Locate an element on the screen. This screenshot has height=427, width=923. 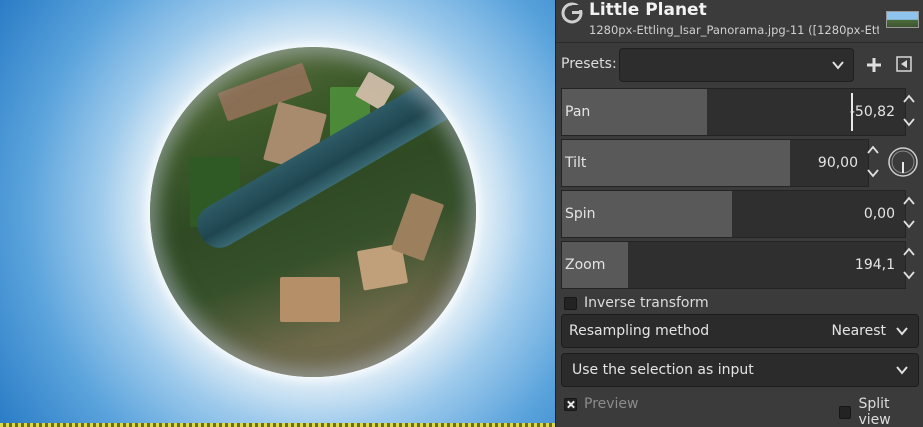
zoom-spin-buttons is located at coordinates (909, 265).